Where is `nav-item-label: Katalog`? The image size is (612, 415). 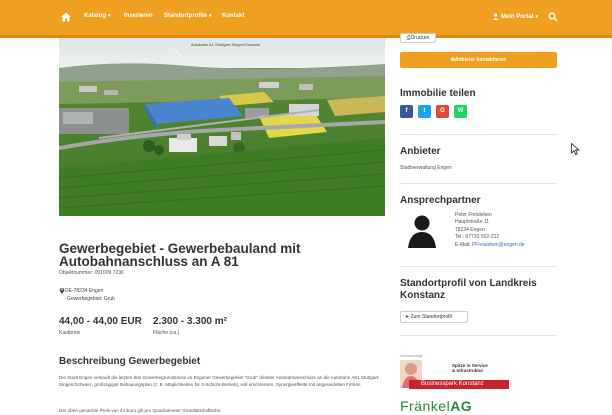
nav-item-label: Katalog is located at coordinates (95, 16).